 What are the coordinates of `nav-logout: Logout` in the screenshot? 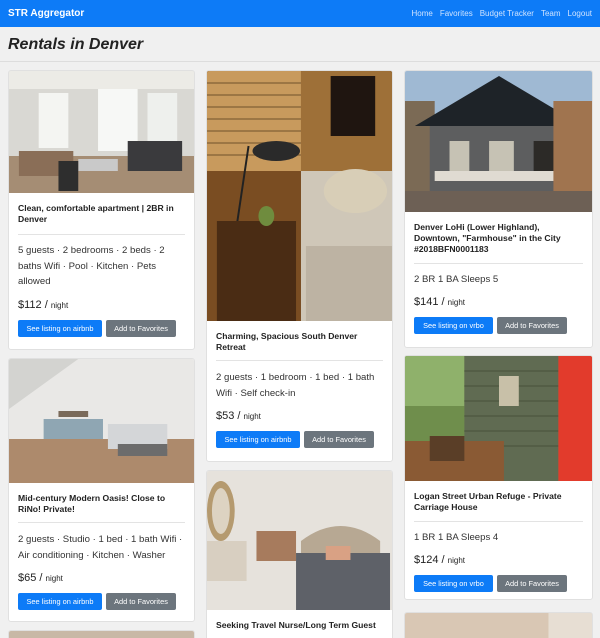 It's located at (580, 13).